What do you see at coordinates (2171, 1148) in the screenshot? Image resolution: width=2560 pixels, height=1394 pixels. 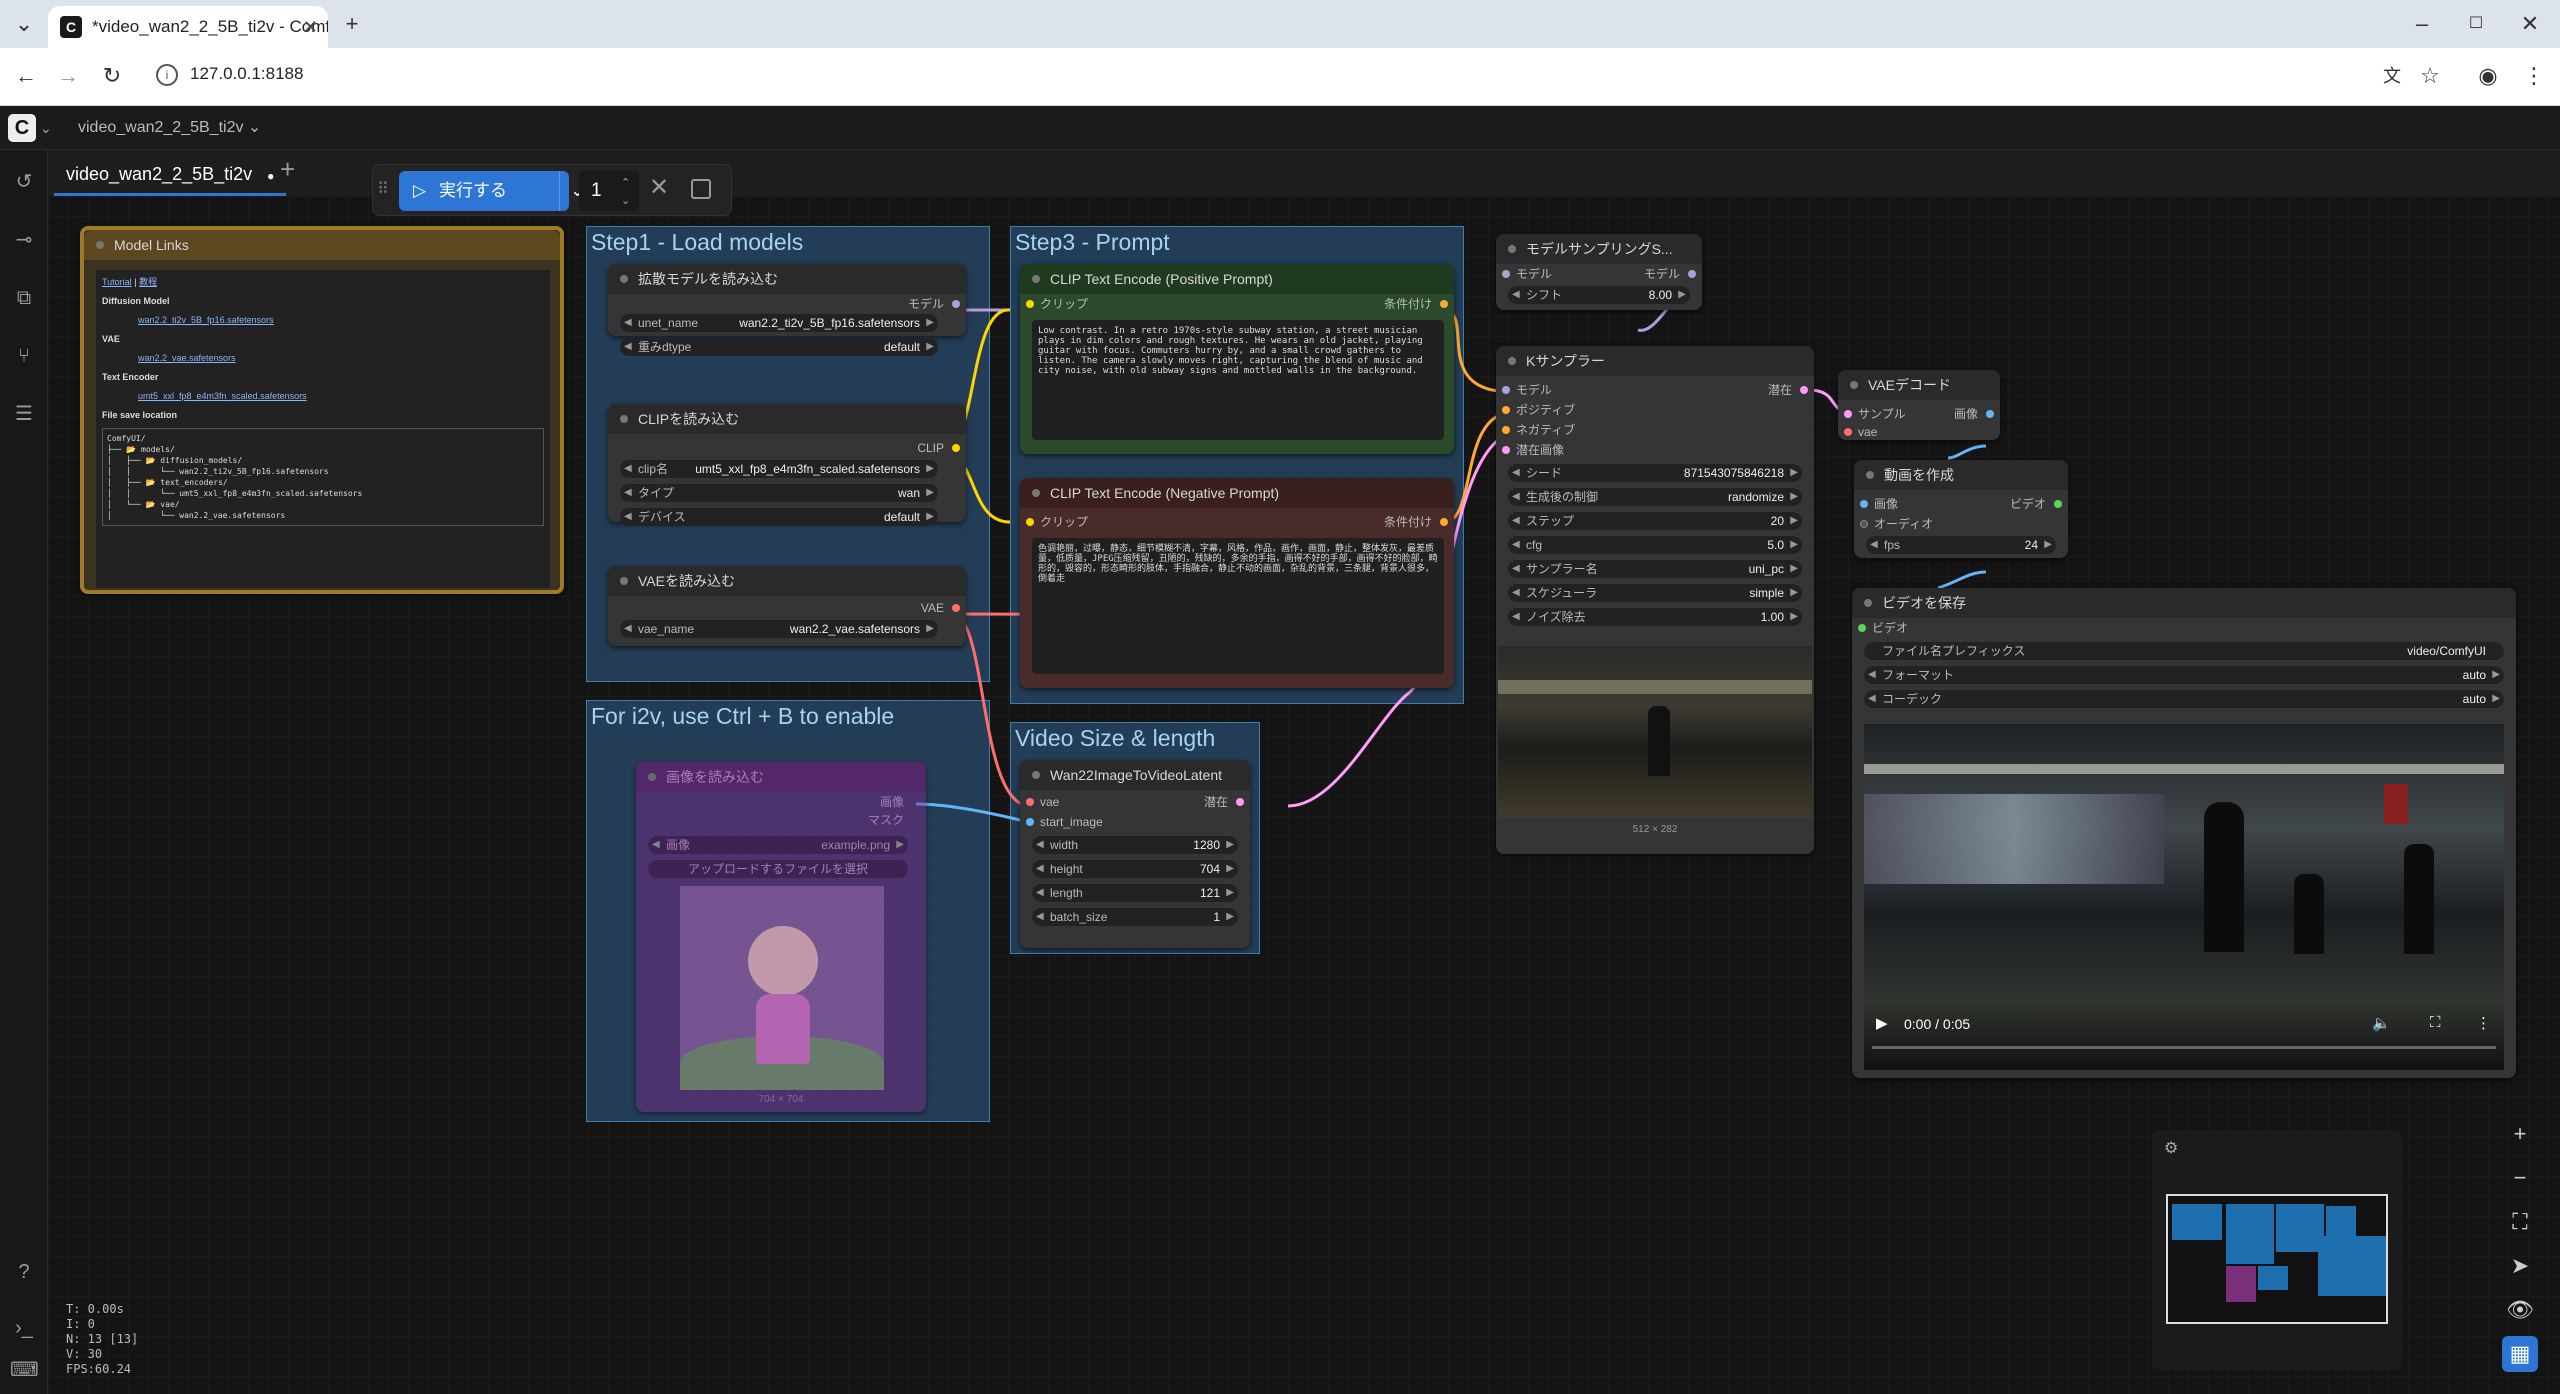 I see `minimap-settings-icon: ⚙` at bounding box center [2171, 1148].